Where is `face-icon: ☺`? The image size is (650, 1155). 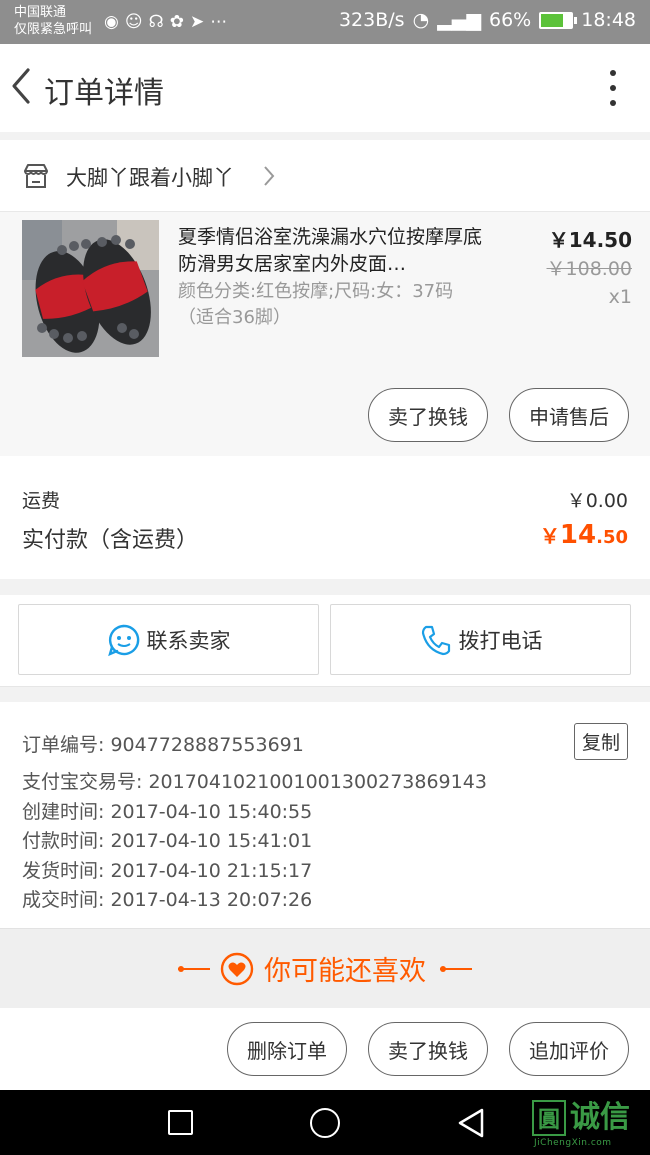
face-icon: ☺ is located at coordinates (136, 22).